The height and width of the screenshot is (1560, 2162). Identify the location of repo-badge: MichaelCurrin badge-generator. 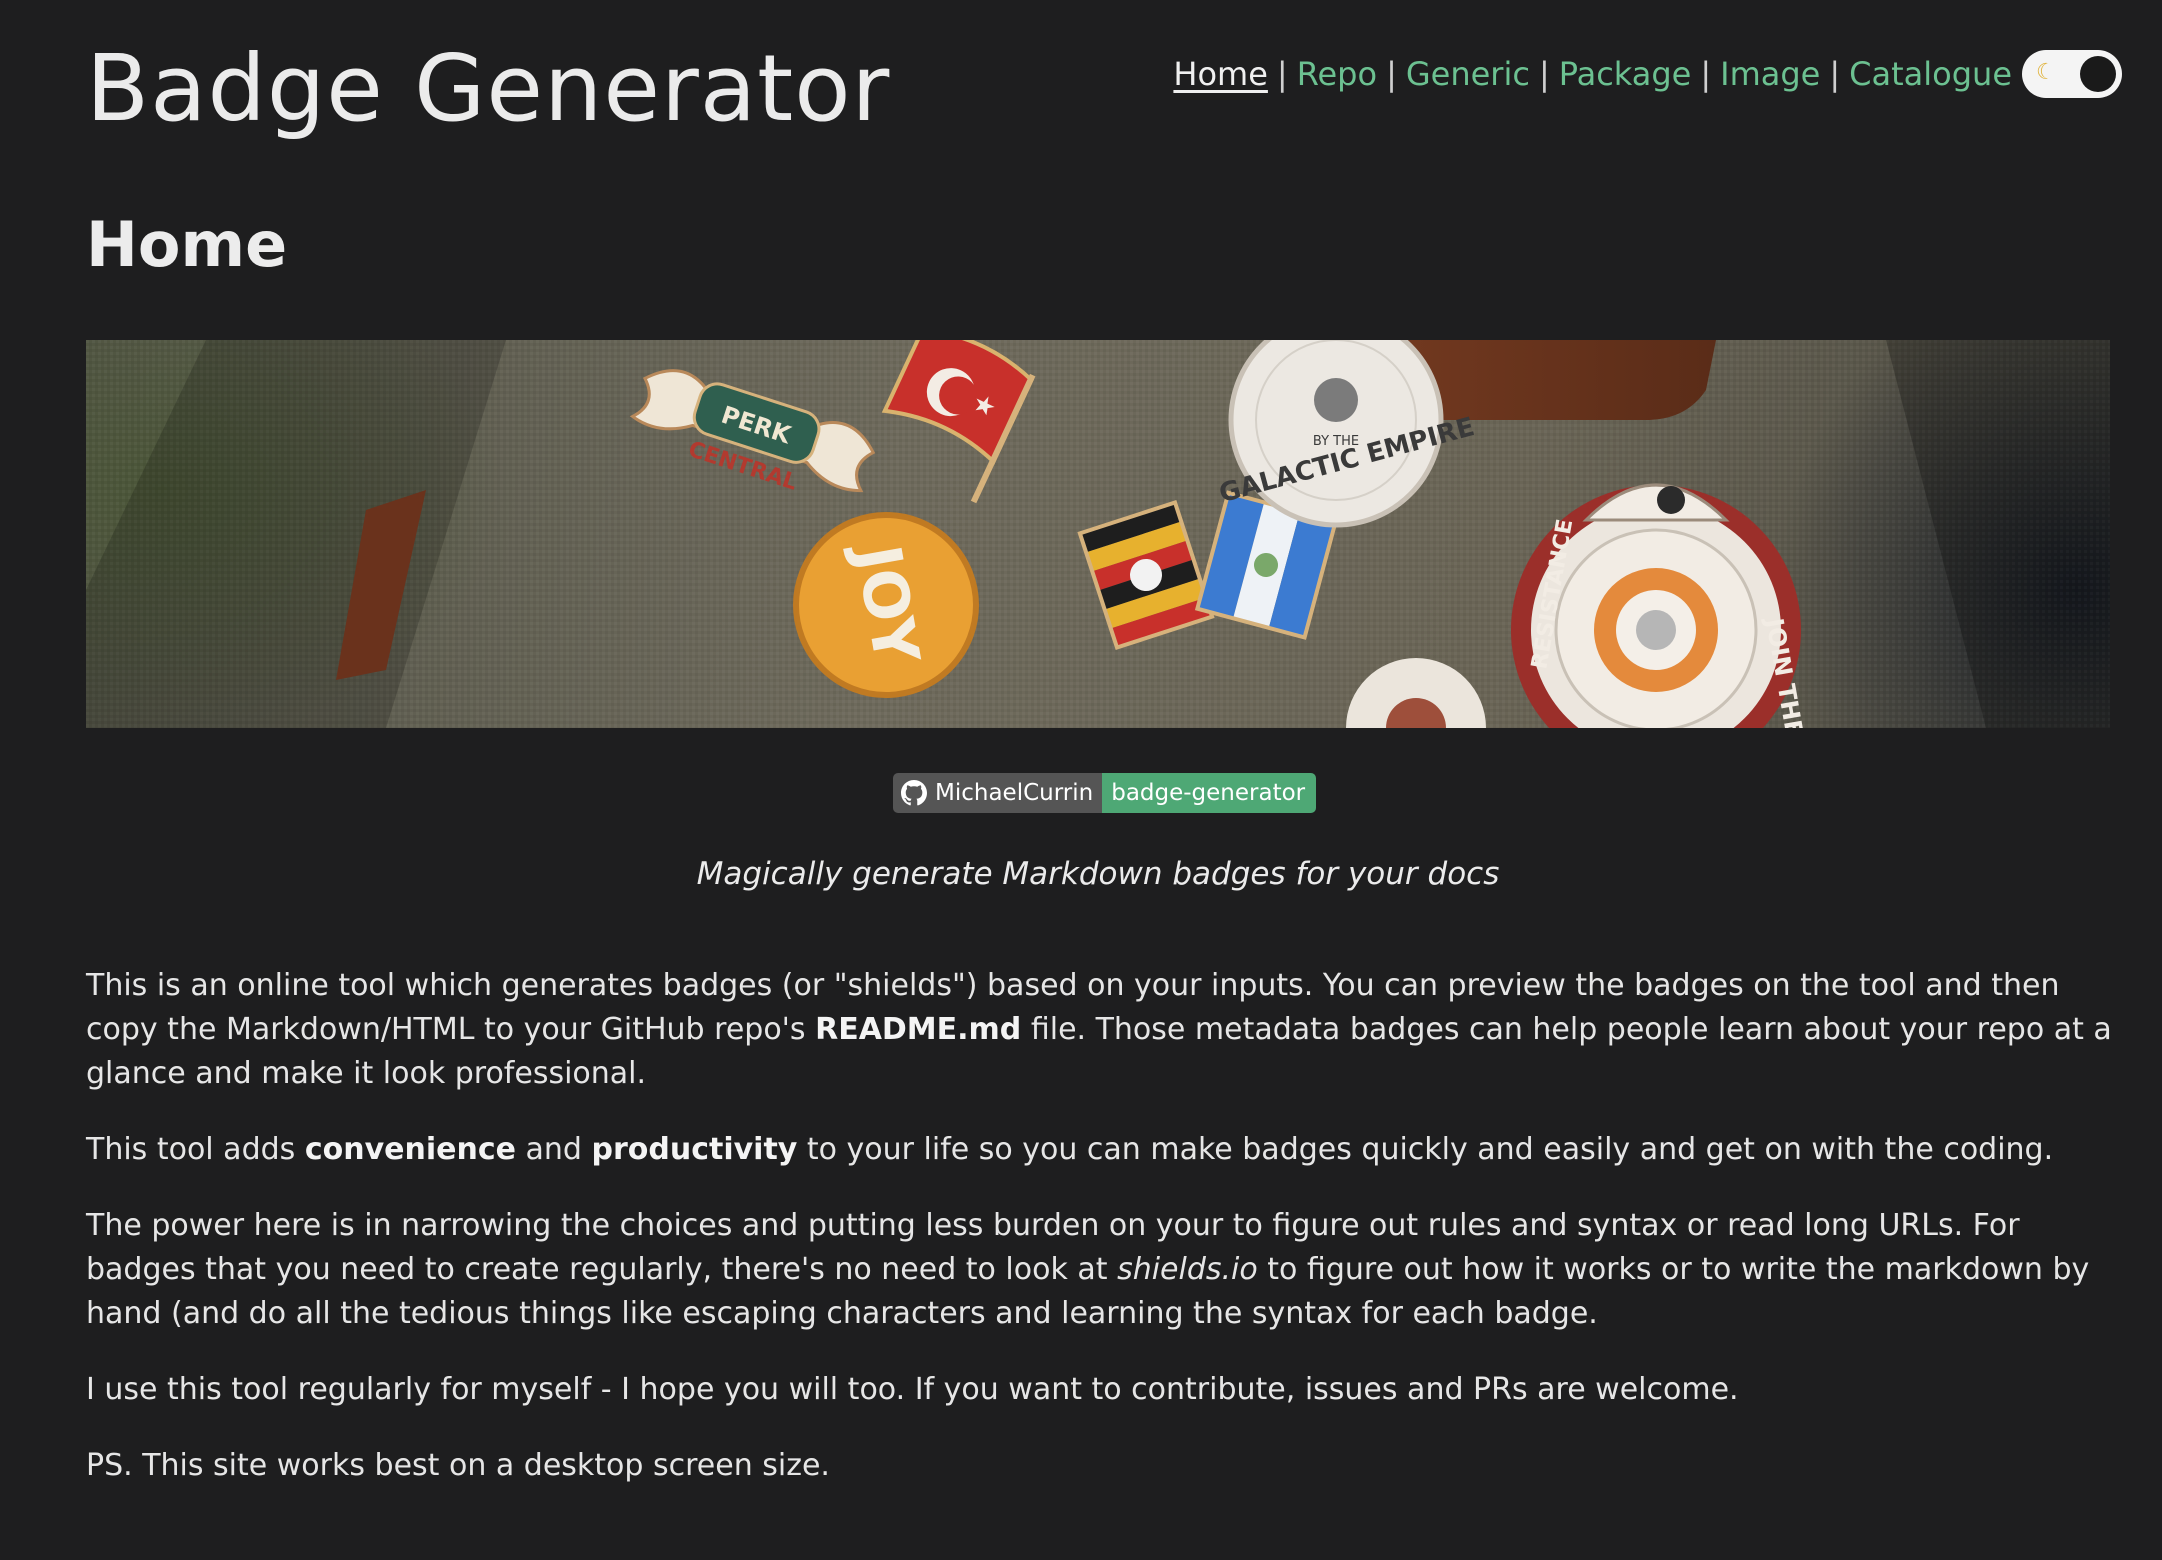
(1105, 793).